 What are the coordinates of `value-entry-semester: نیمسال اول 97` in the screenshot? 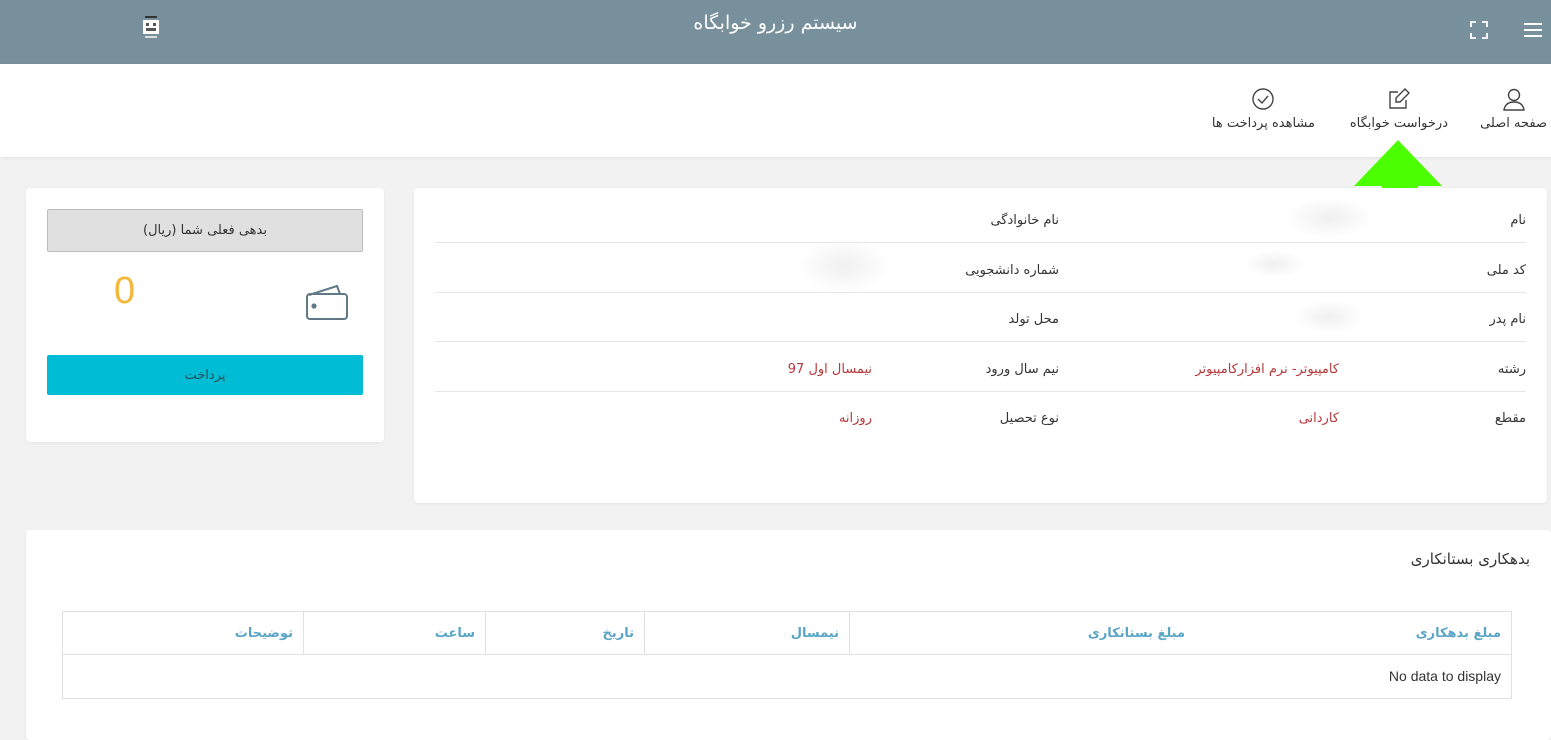 It's located at (829, 369).